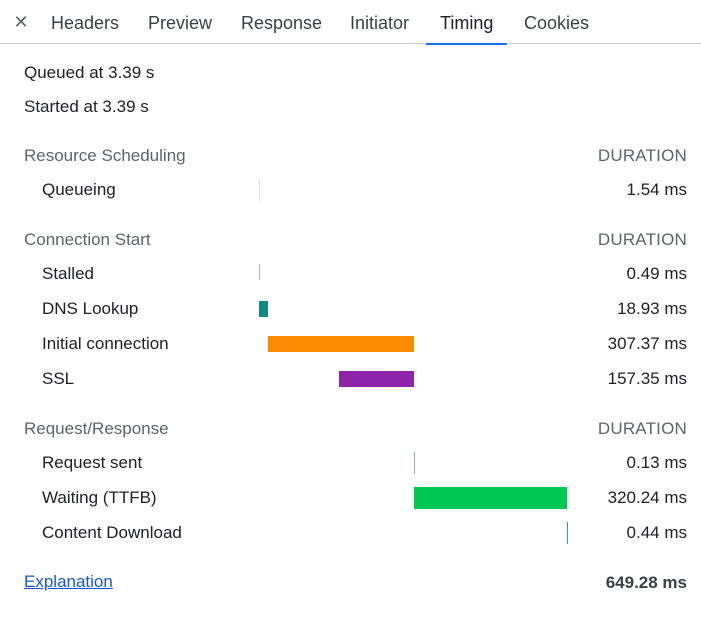  What do you see at coordinates (79, 189) in the screenshot?
I see `row-label-queueing: Queueing` at bounding box center [79, 189].